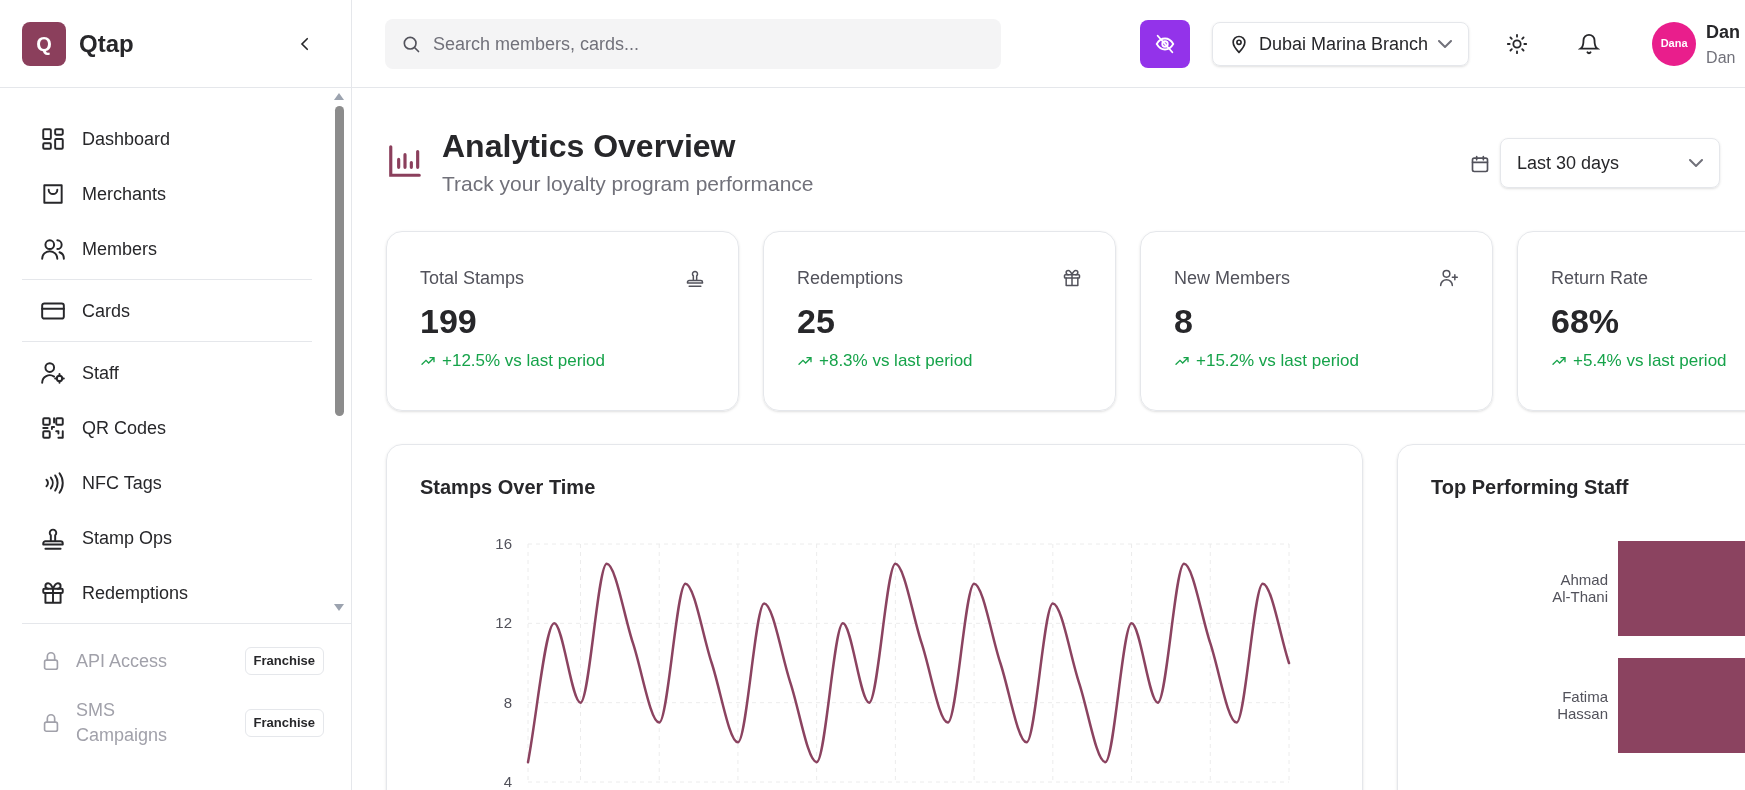  Describe the element at coordinates (53, 138) in the screenshot. I see `dashboard-grid-icon` at that location.